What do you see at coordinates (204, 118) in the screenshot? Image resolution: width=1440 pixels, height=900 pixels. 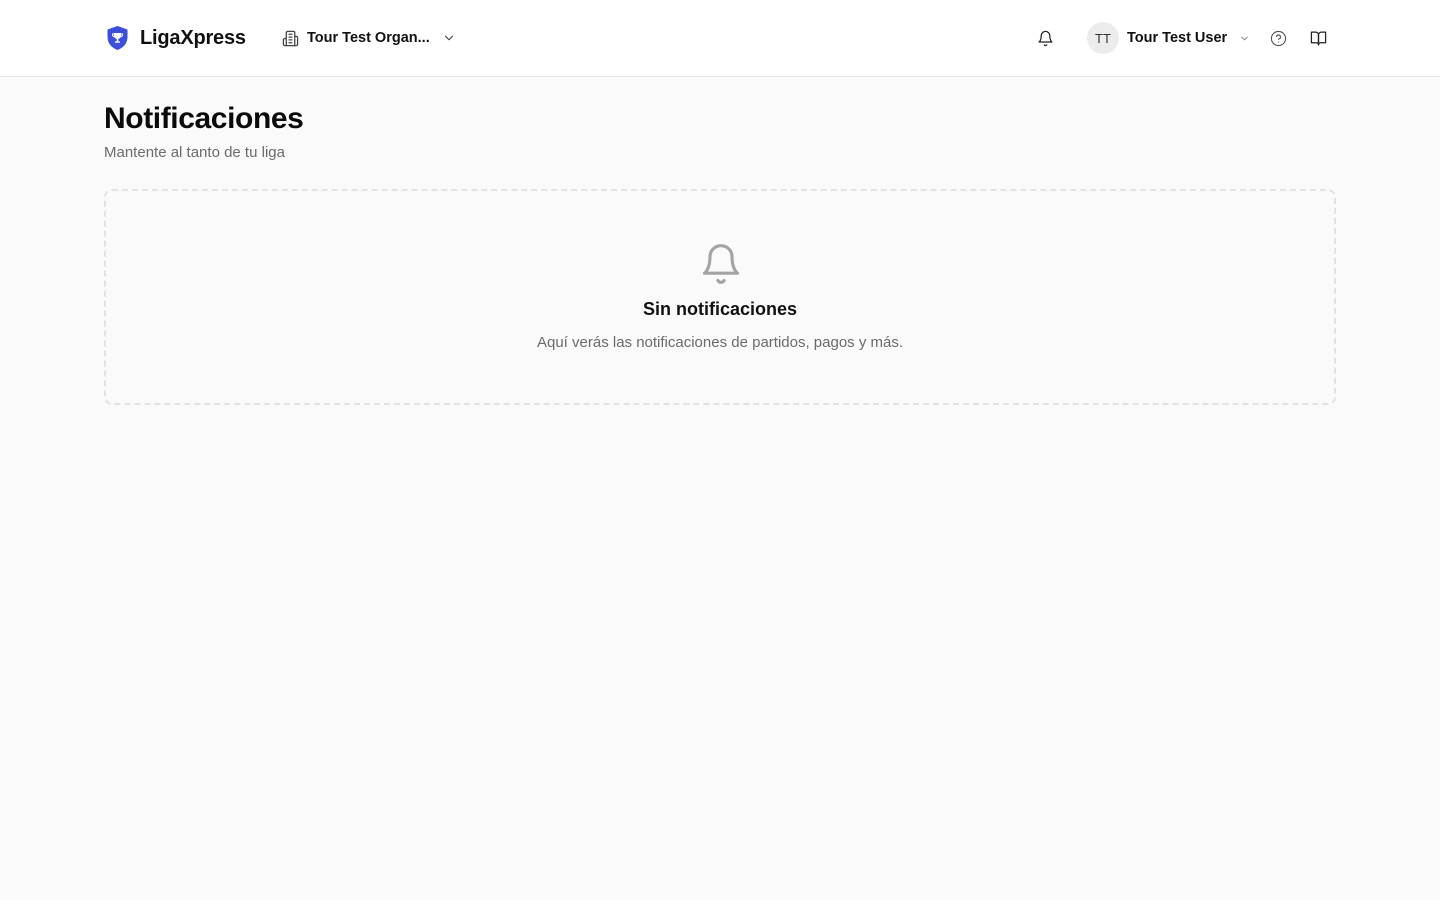 I see `page-title: Notificaciones` at bounding box center [204, 118].